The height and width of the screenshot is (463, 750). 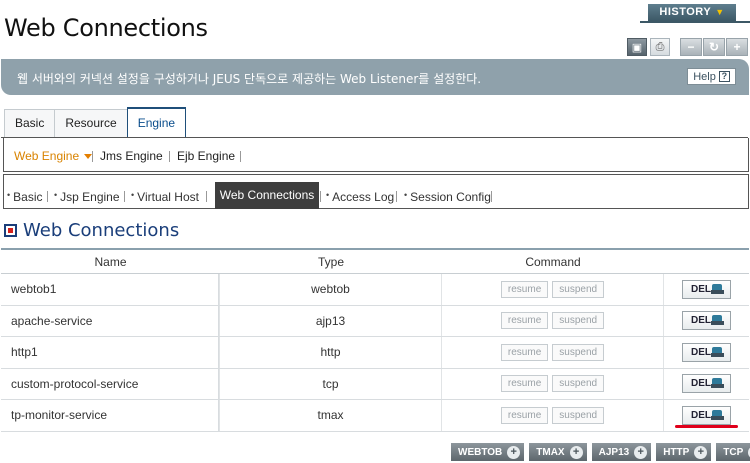 What do you see at coordinates (110, 352) in the screenshot?
I see `connection-name: http1` at bounding box center [110, 352].